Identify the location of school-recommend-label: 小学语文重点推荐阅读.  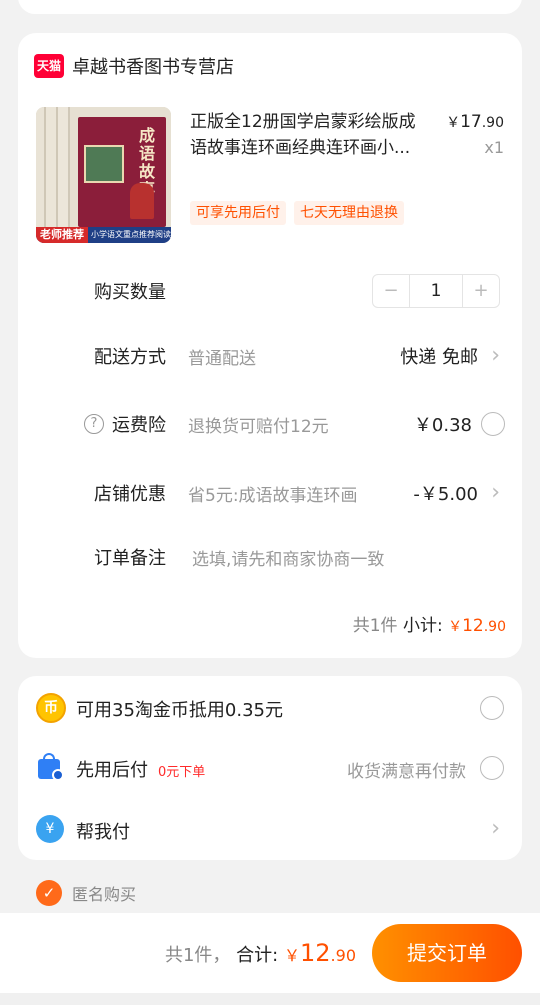
(131, 234).